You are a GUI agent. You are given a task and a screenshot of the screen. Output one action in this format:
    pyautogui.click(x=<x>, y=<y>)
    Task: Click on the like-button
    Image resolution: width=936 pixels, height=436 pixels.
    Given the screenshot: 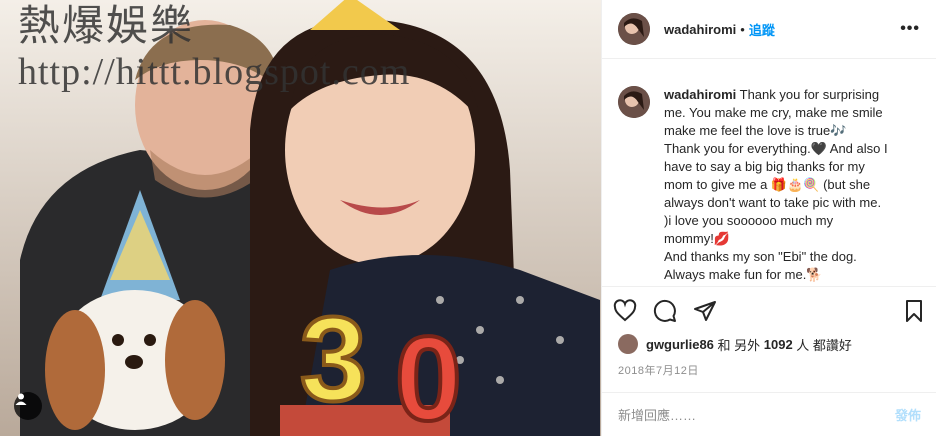 What is the action you would take?
    pyautogui.click(x=625, y=311)
    